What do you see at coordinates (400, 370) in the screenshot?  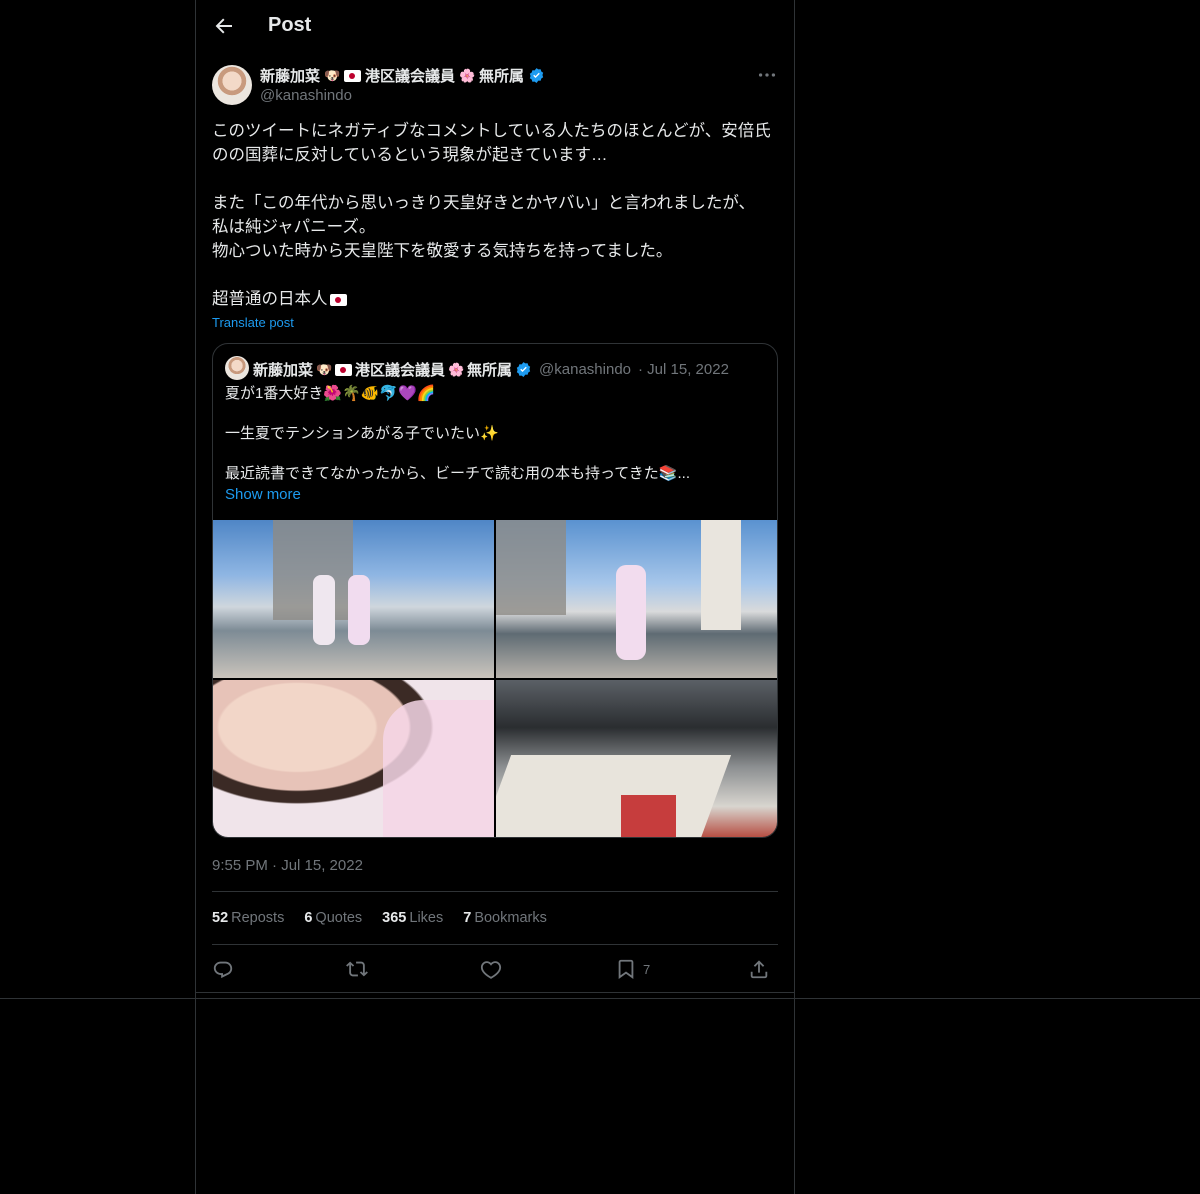 I see `quoted-name-suffix: 港区議会議員` at bounding box center [400, 370].